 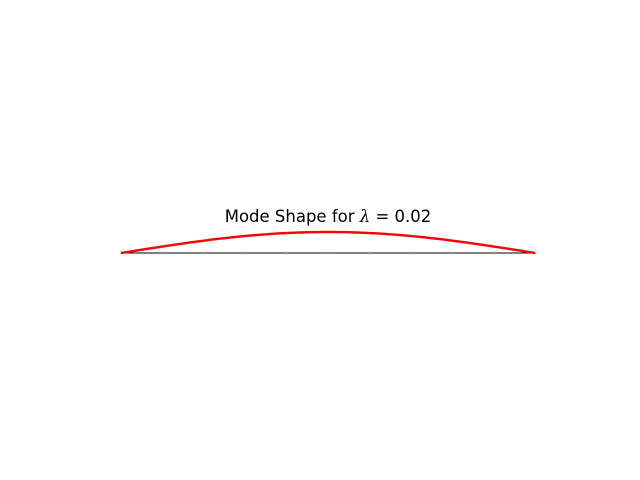 I want to click on chart-title: Mode Shape for λ = 0.02, so click(x=328, y=216).